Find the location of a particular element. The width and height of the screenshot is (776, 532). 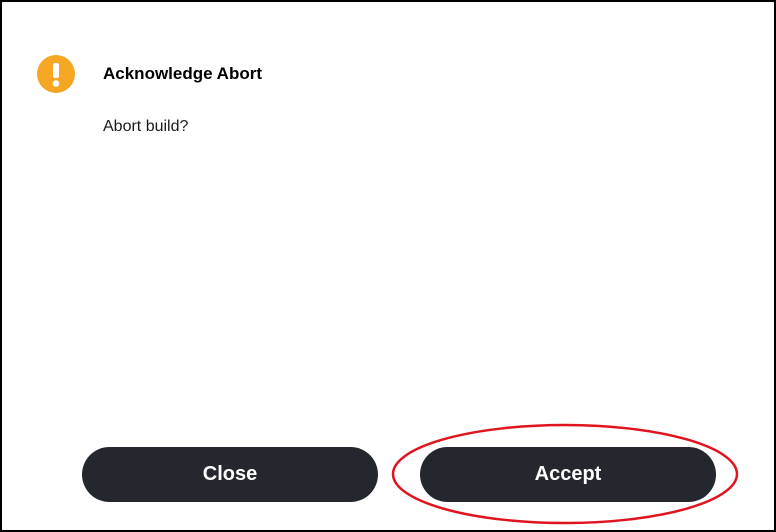

dialog-message: Abort build? is located at coordinates (146, 126).